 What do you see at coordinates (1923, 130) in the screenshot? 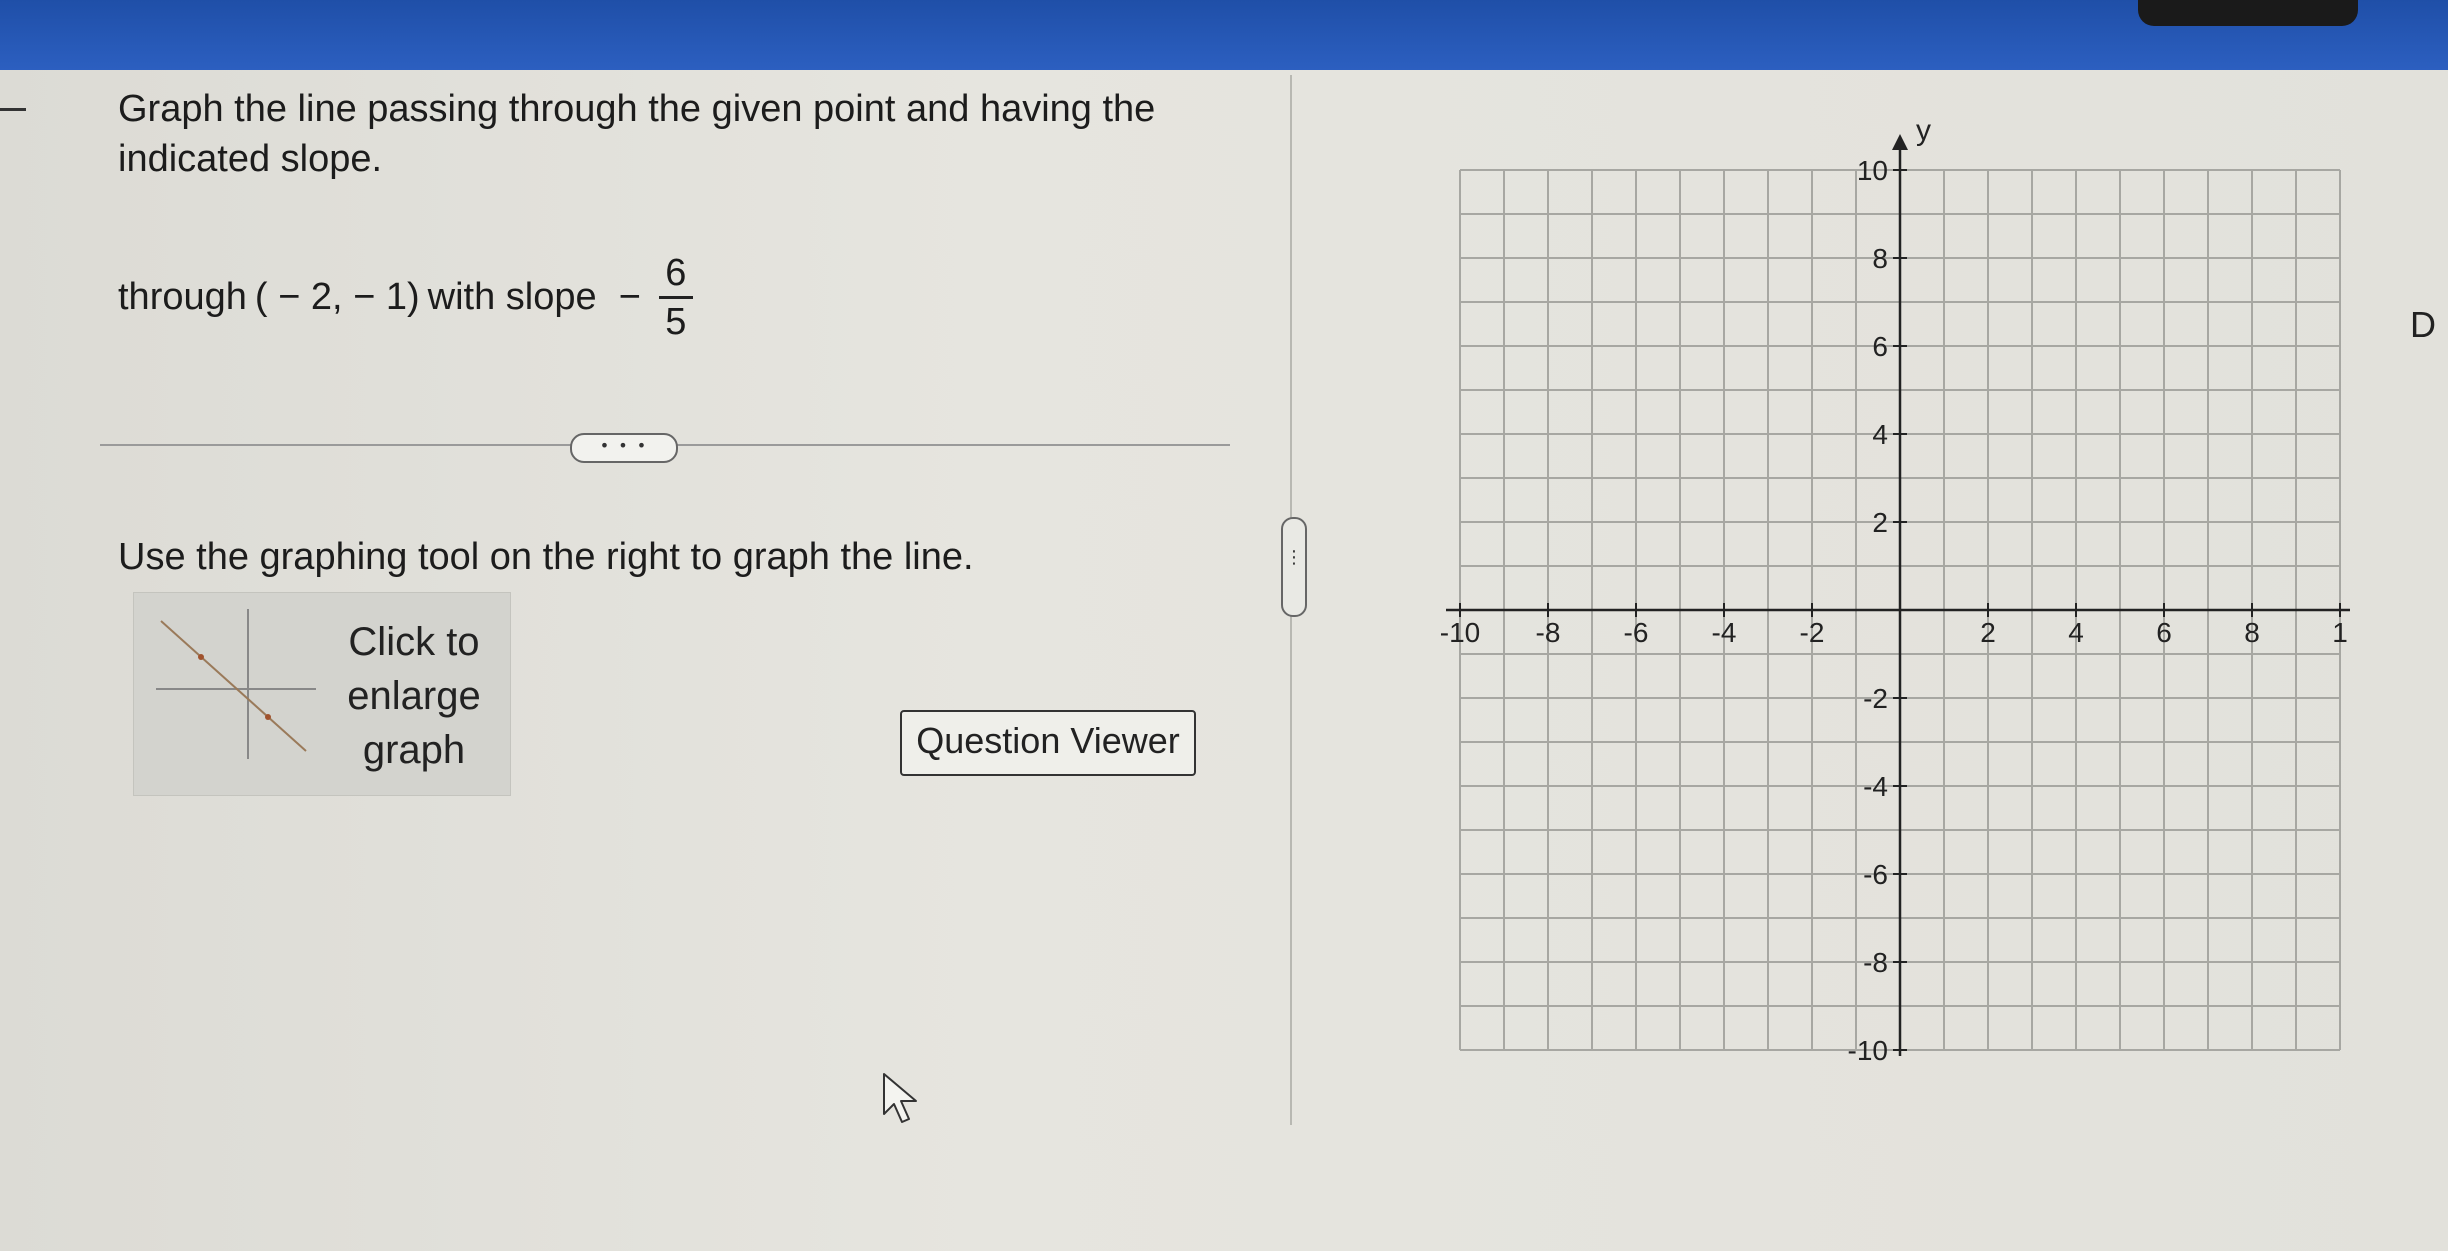
I see `y-axis-label: y` at bounding box center [1923, 130].